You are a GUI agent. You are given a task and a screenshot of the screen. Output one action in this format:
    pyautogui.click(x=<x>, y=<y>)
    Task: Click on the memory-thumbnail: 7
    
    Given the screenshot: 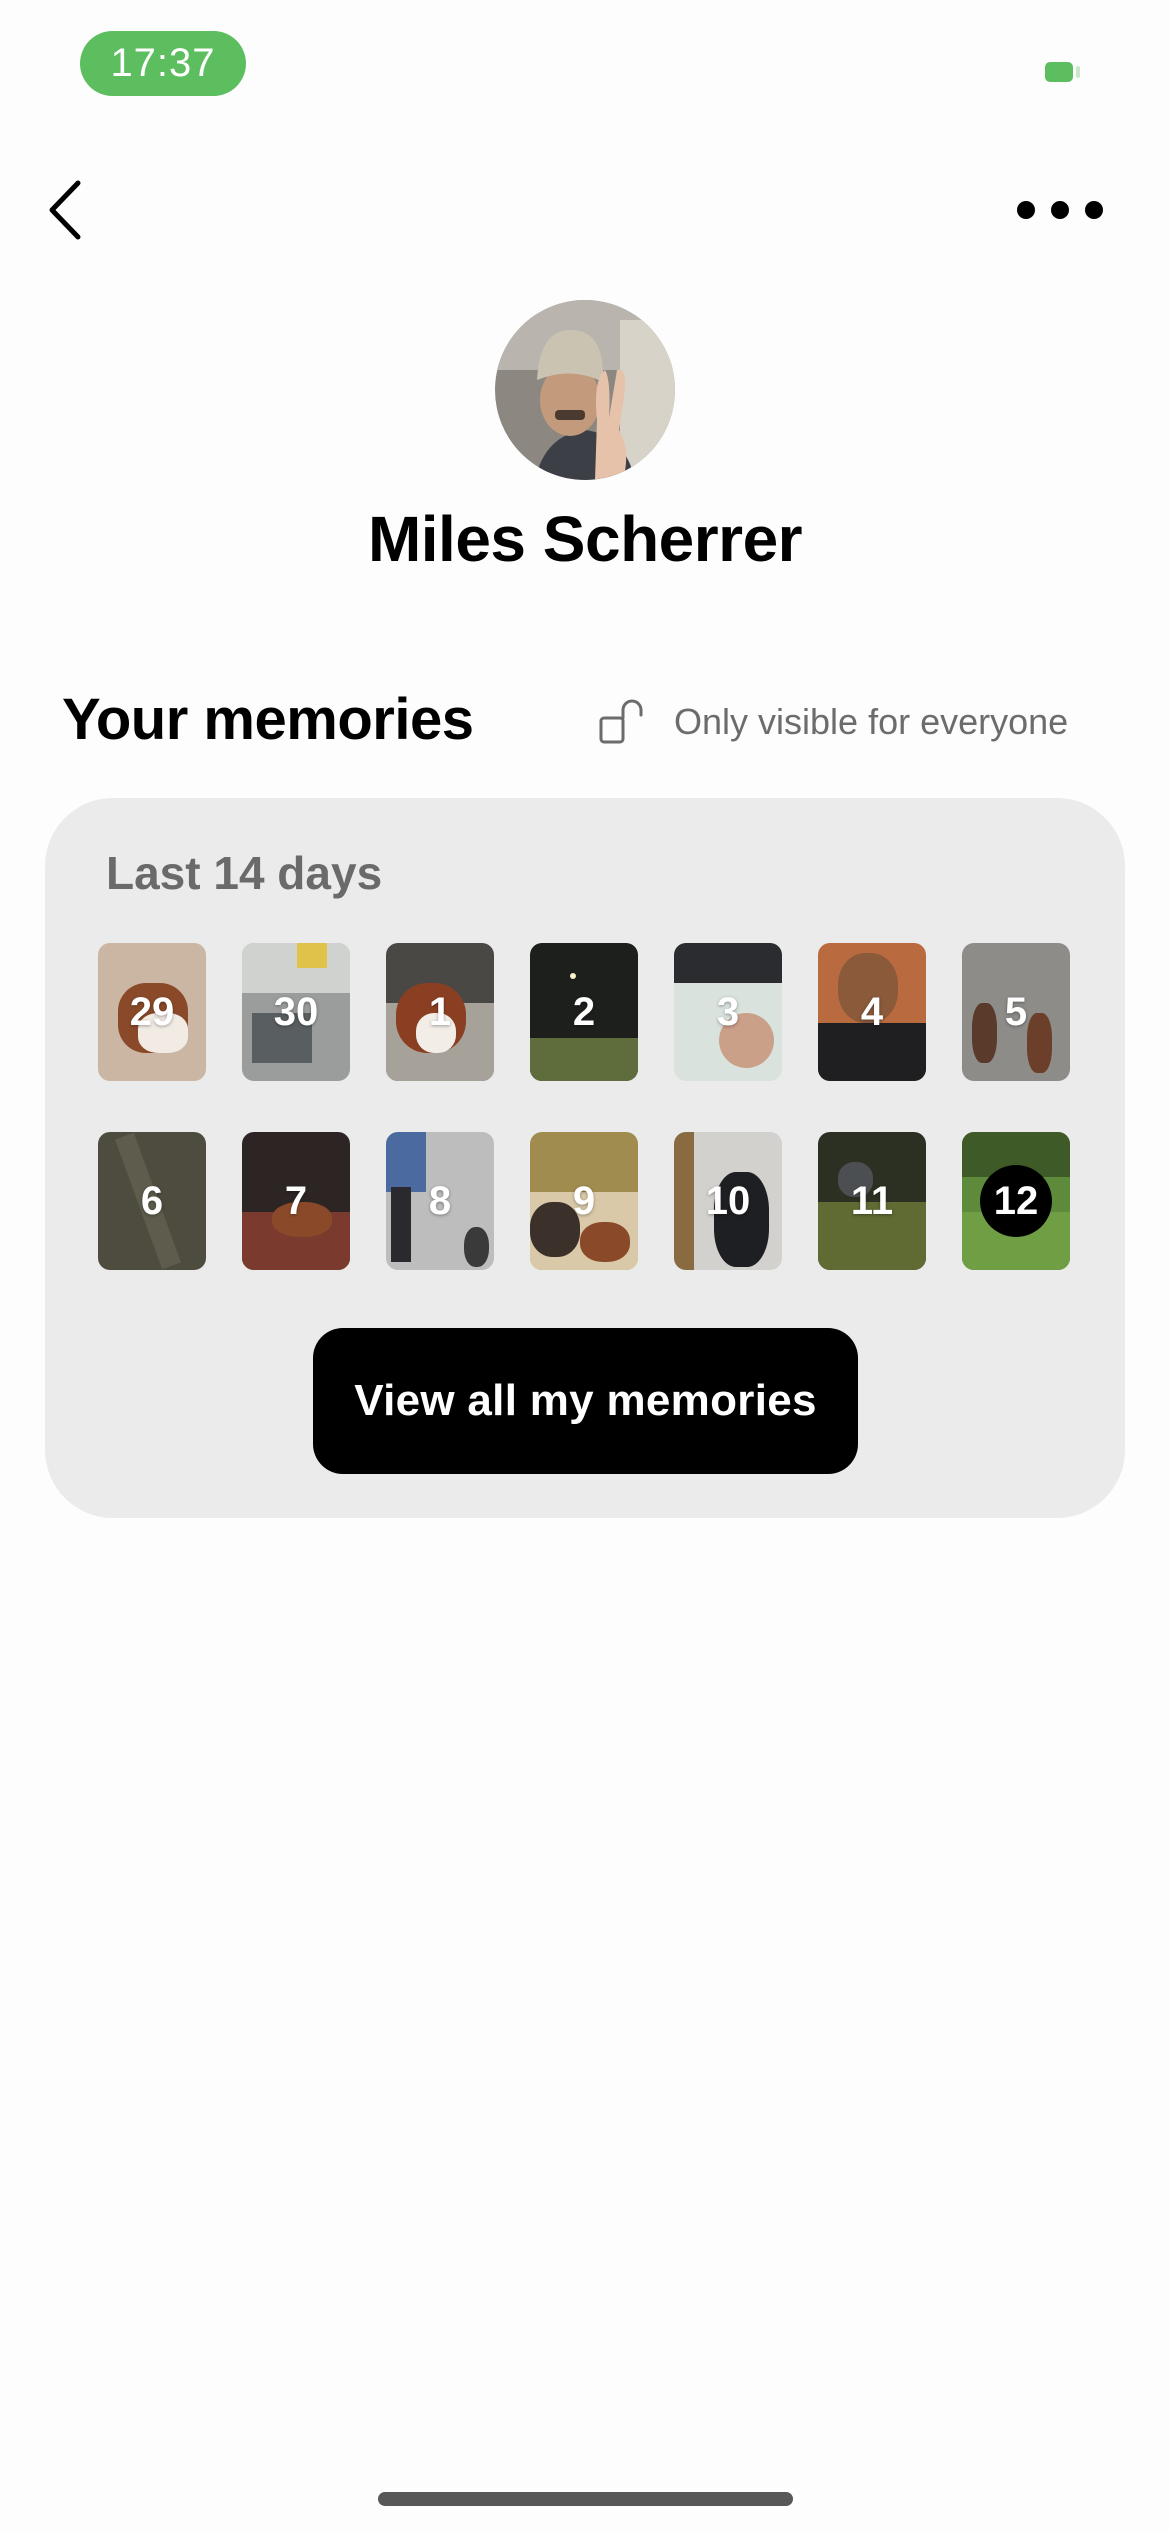 What is the action you would take?
    pyautogui.click(x=296, y=1201)
    